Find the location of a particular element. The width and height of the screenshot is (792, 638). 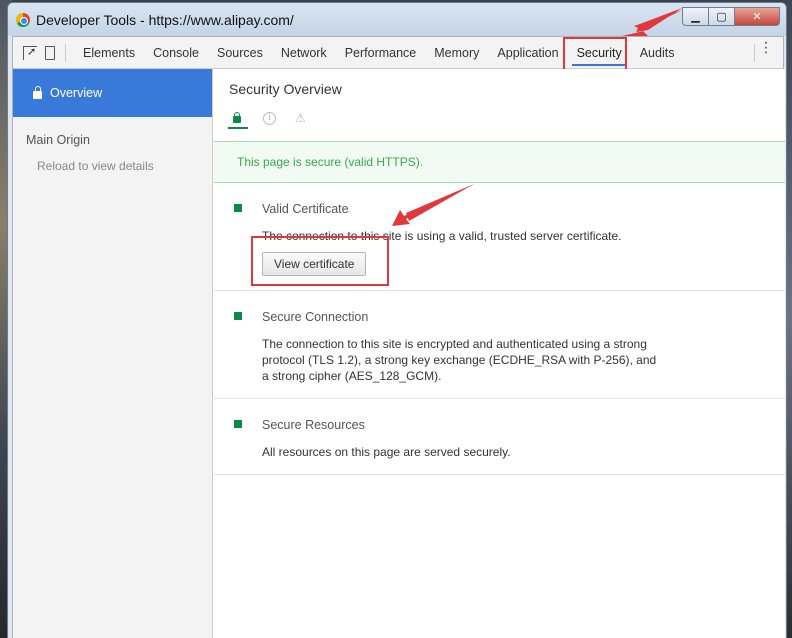

tab-label: Console is located at coordinates (176, 52).